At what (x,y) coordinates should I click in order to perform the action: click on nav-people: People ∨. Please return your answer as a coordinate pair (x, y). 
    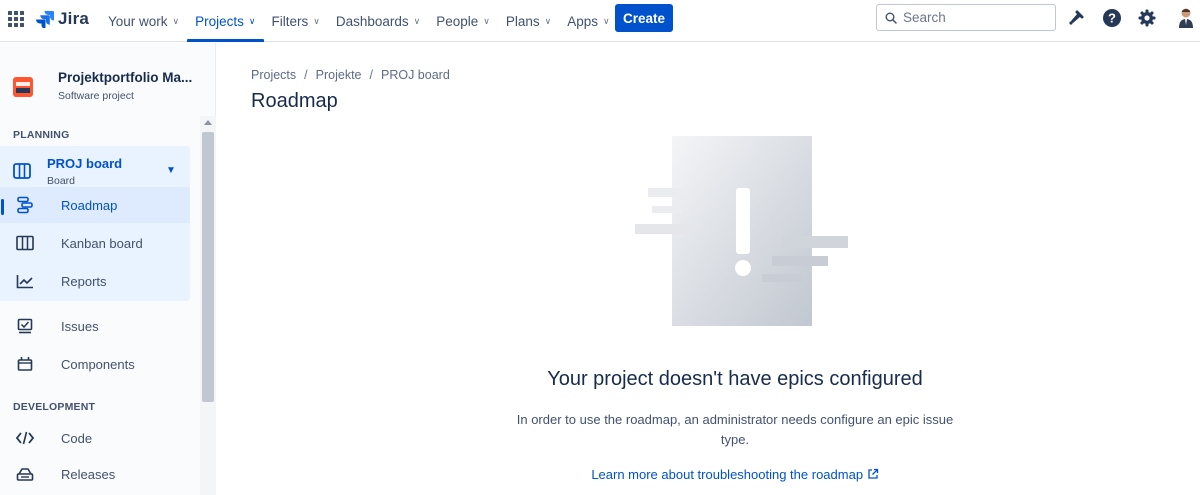
    Looking at the image, I should click on (463, 21).